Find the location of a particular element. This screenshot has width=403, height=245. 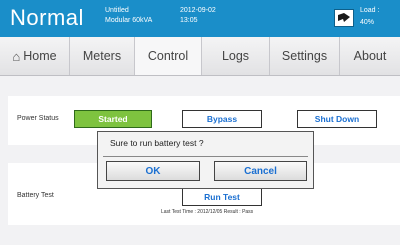

tab-settings: Settings is located at coordinates (305, 56).